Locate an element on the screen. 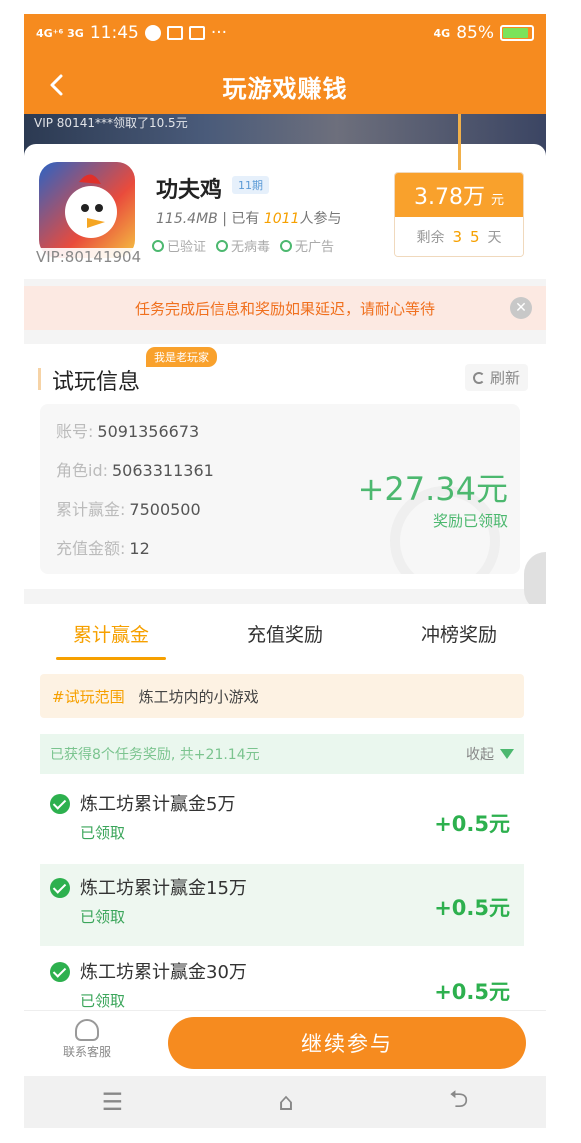 The width and height of the screenshot is (581, 1143). continue-button: 继续参与 is located at coordinates (347, 1043).